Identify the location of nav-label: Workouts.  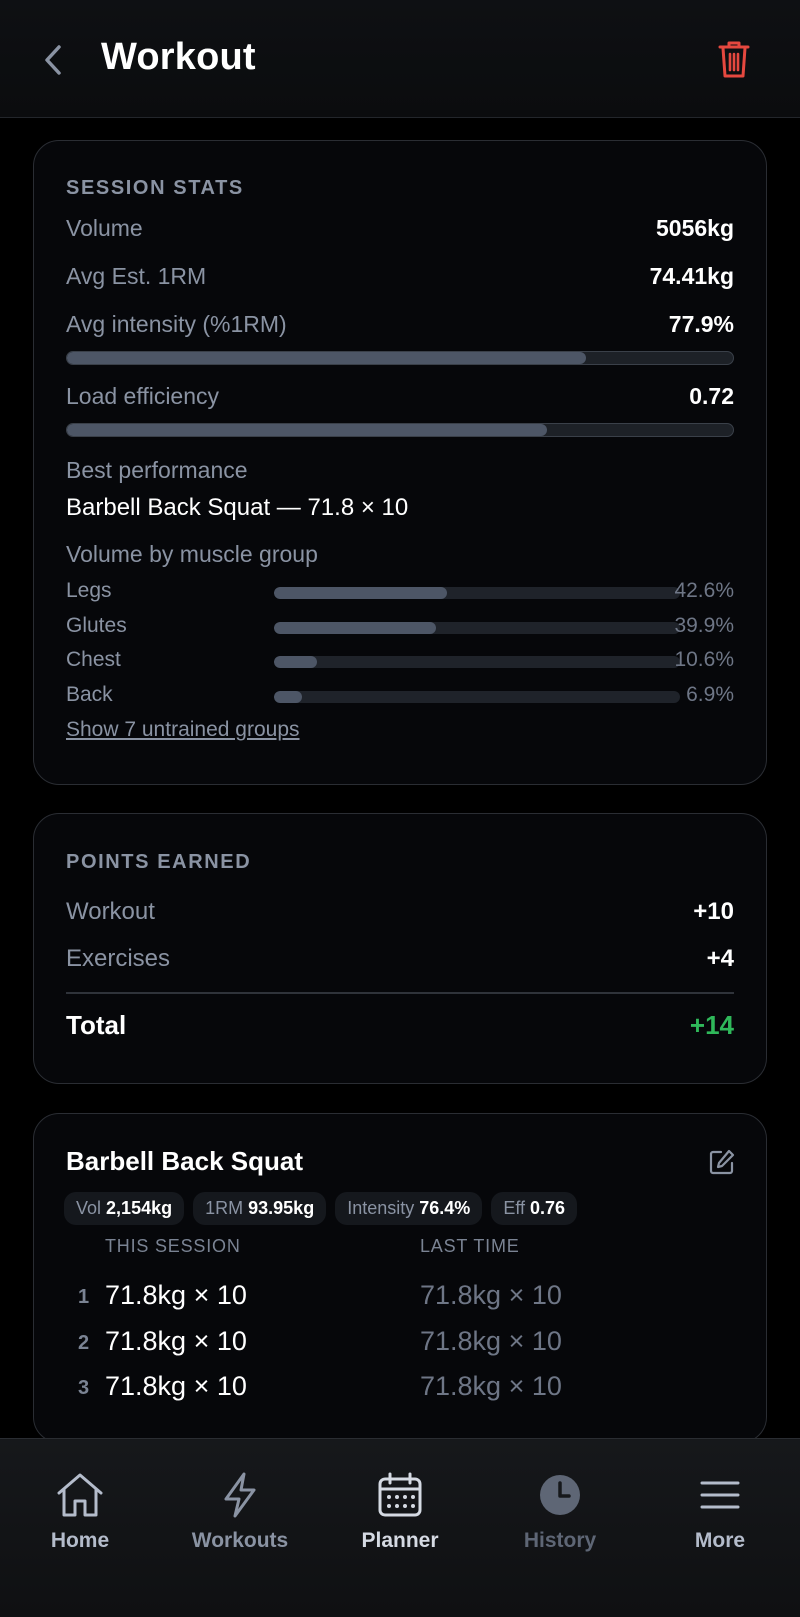
(240, 1540).